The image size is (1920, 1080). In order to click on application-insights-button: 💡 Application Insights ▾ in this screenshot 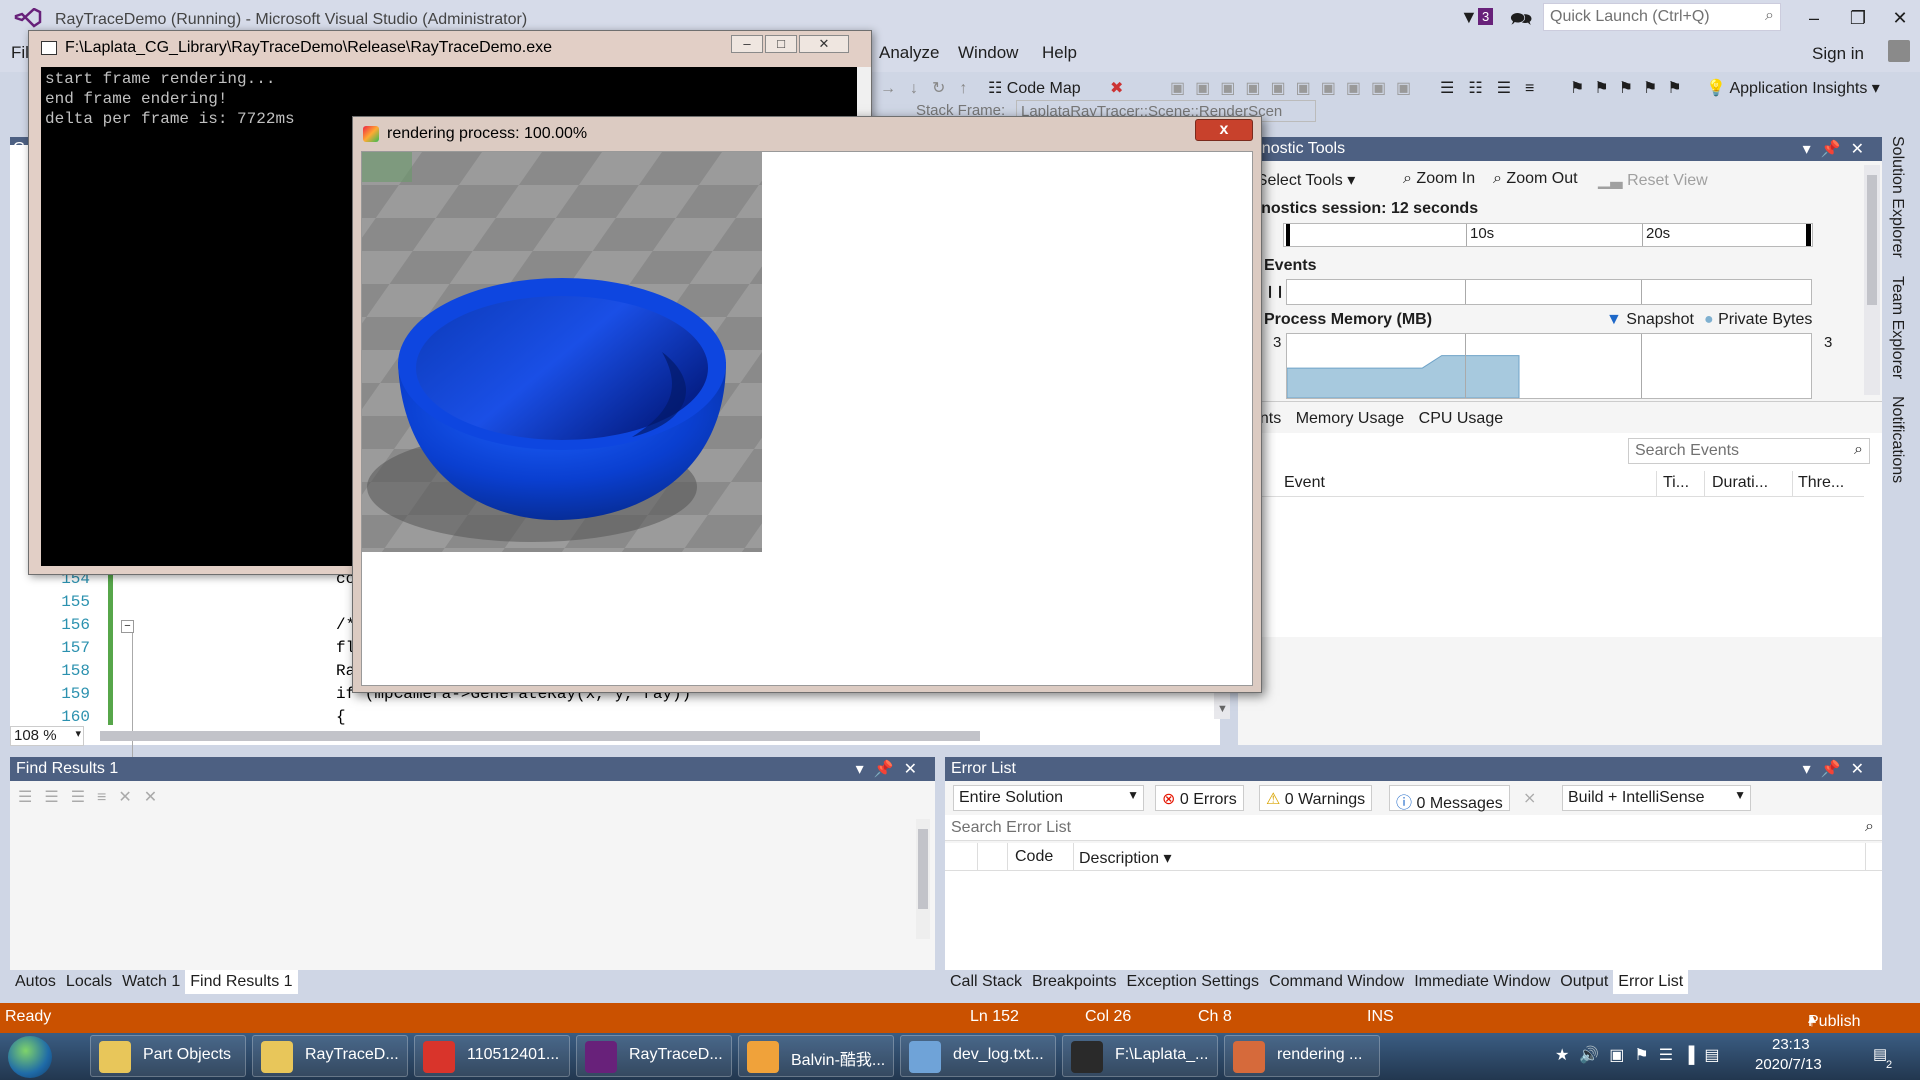, I will do `click(1793, 88)`.